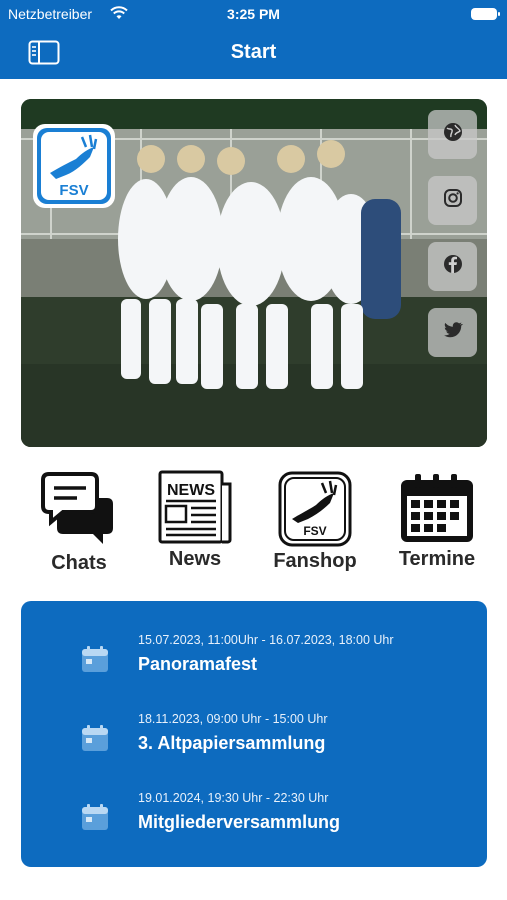 Image resolution: width=507 pixels, height=900 pixels. I want to click on tile-chats: Chats, so click(79, 523).